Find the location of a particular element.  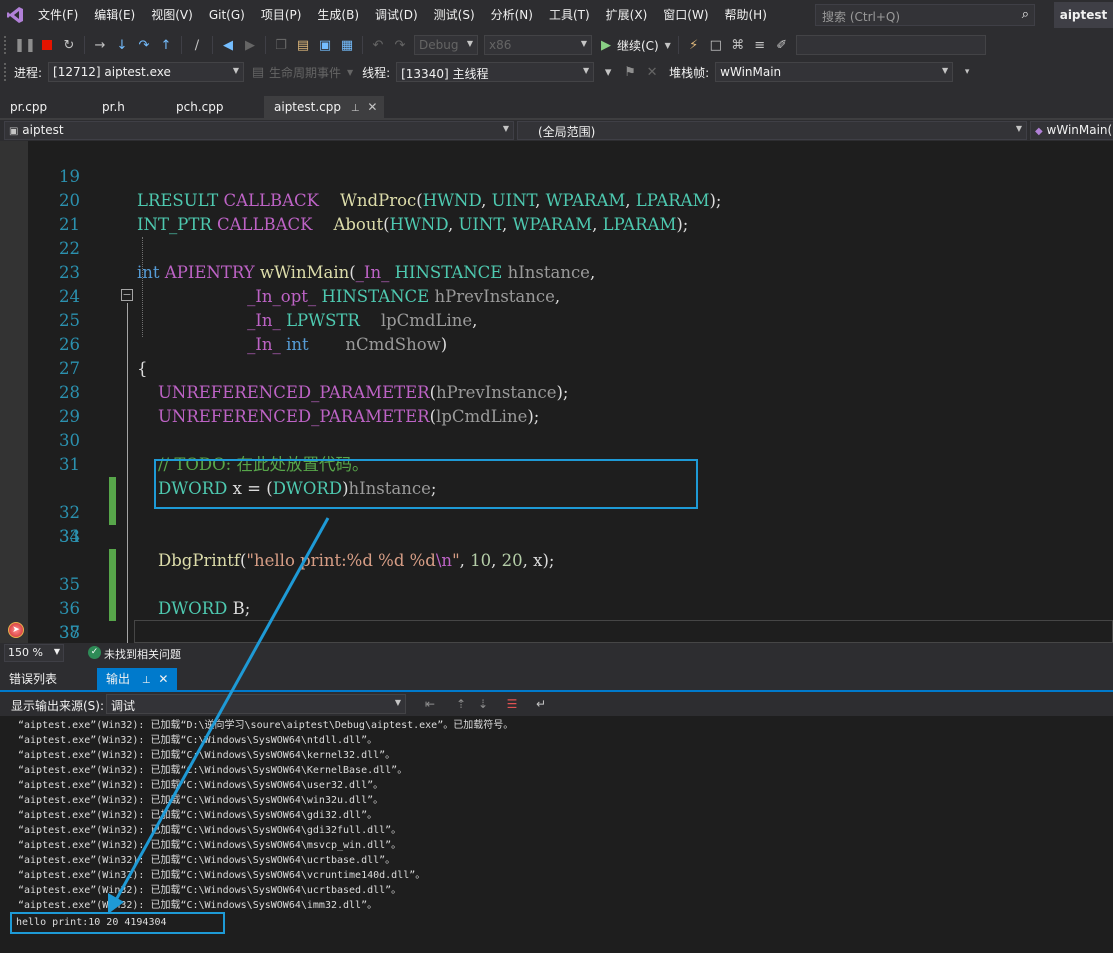

menu-test: 测试(S) is located at coordinates (454, 15).